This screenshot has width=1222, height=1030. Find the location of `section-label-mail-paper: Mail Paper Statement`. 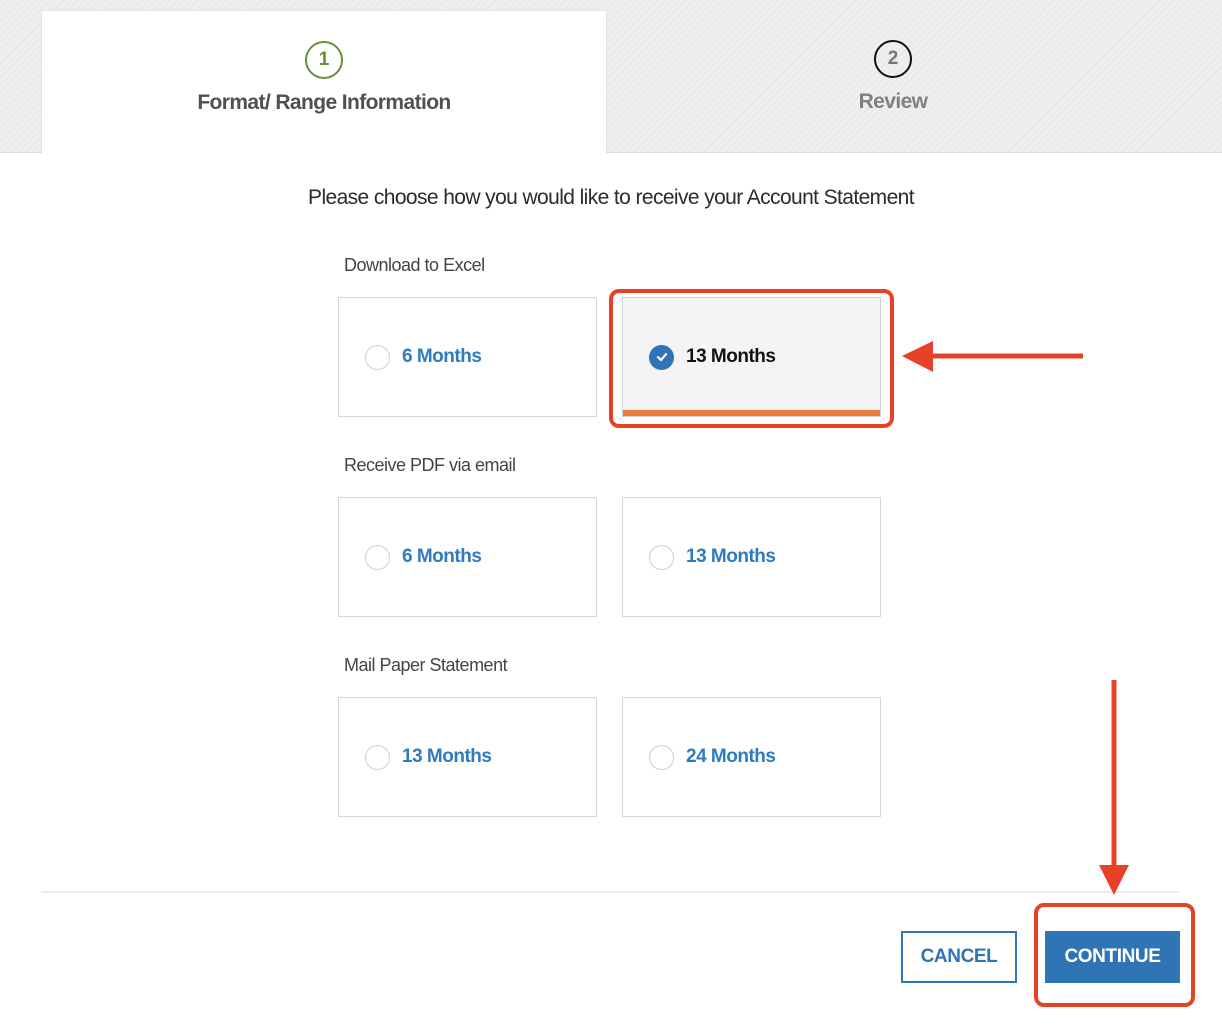

section-label-mail-paper: Mail Paper Statement is located at coordinates (426, 665).